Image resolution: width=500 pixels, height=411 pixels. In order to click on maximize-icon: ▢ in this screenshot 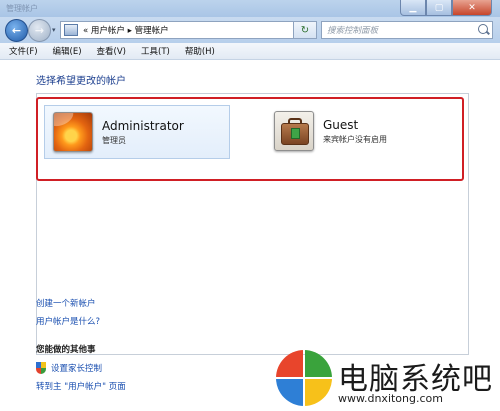, I will do `click(439, 7)`.